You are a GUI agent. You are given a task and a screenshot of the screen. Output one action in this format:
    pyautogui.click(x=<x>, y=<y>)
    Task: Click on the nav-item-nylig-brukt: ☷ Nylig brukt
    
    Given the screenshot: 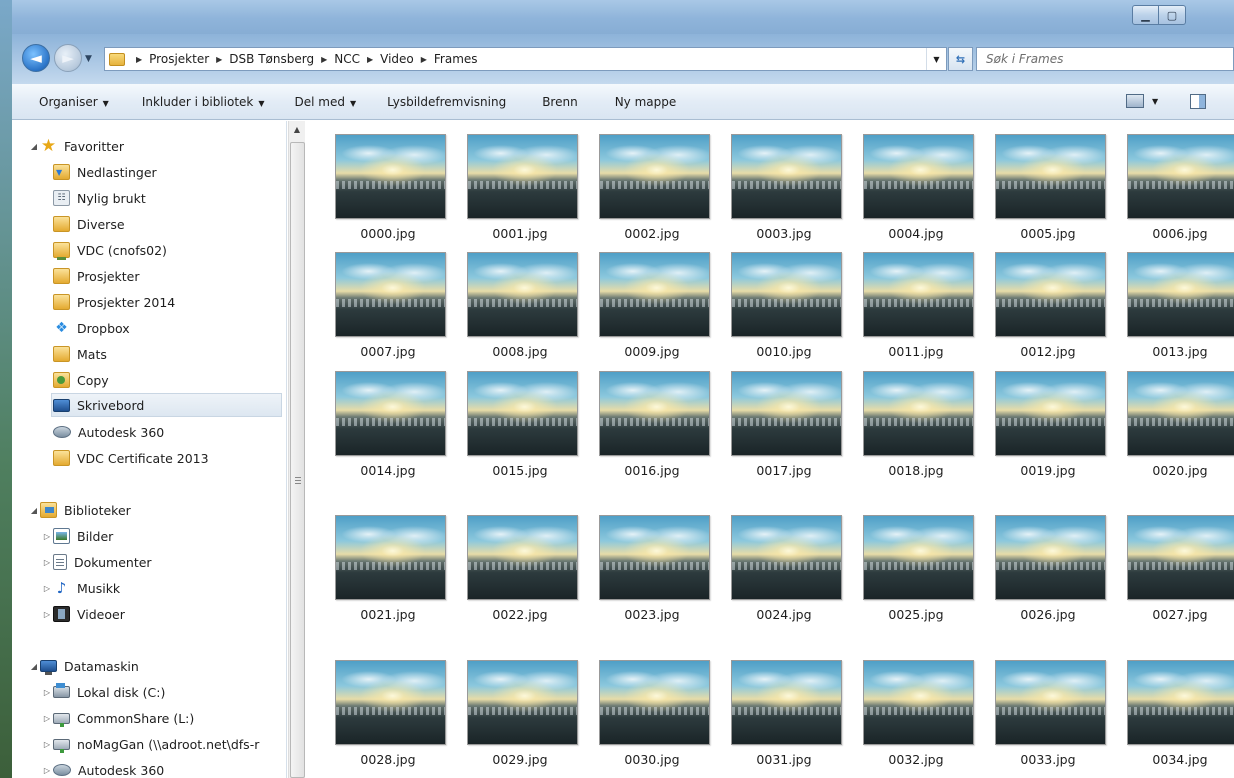 What is the action you would take?
    pyautogui.click(x=99, y=198)
    